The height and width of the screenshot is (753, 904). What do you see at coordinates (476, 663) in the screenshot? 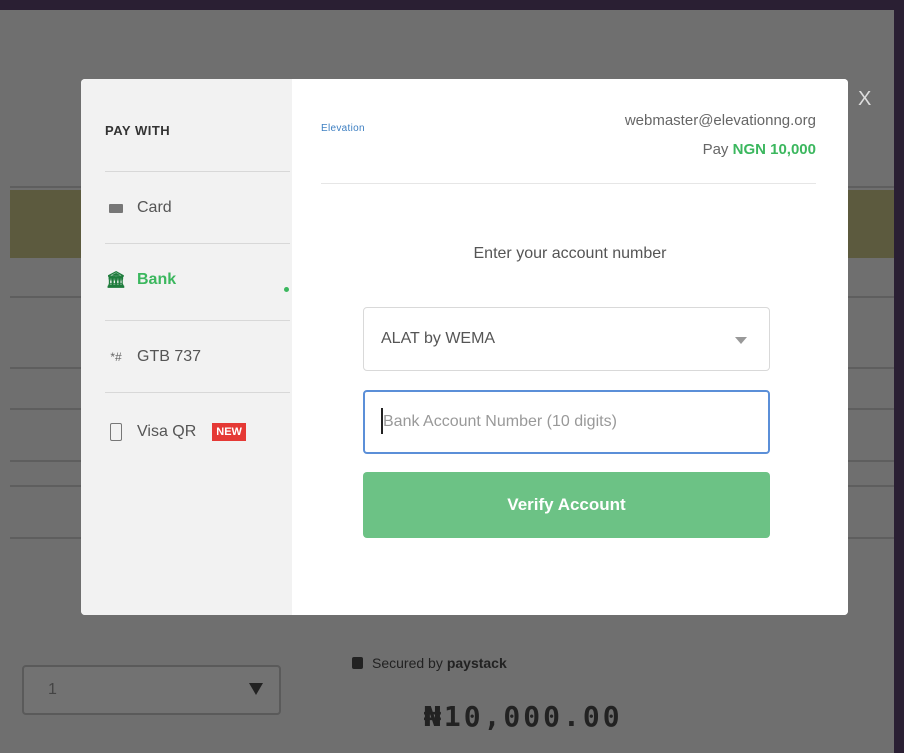
I see `paystack-brand: paystack` at bounding box center [476, 663].